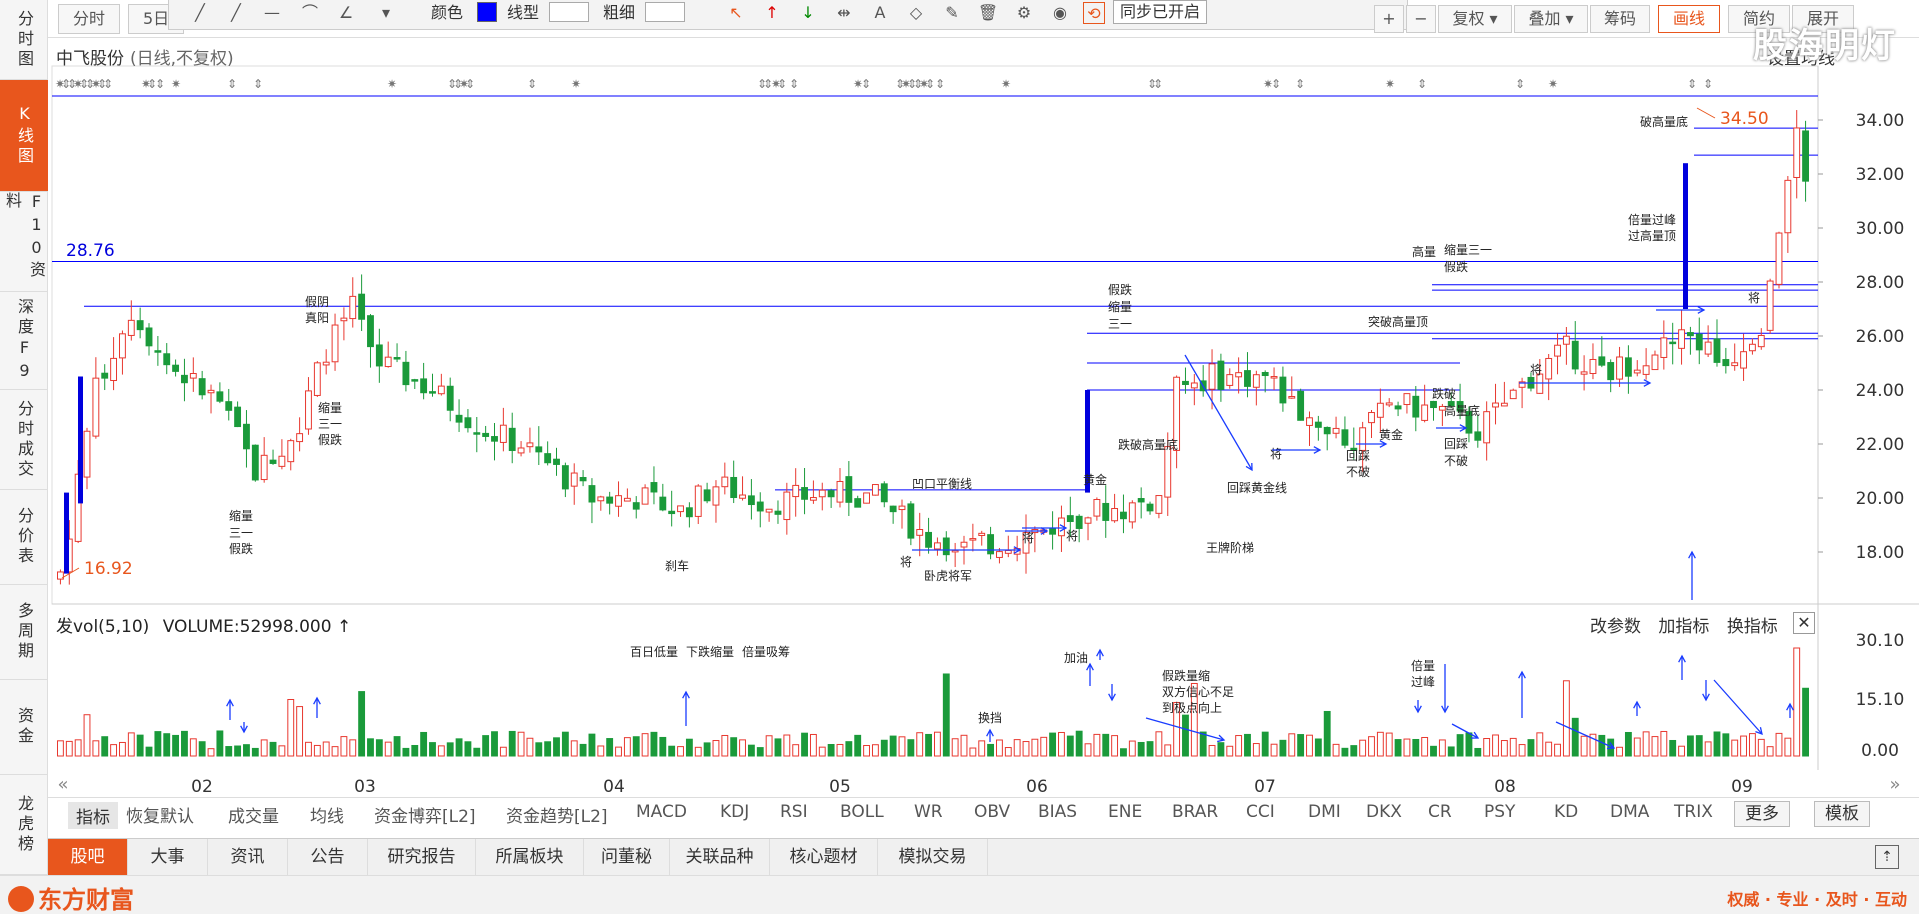 Image resolution: width=1919 pixels, height=914 pixels. What do you see at coordinates (1615, 627) in the screenshot?
I see `edit-params-button: 改参数` at bounding box center [1615, 627].